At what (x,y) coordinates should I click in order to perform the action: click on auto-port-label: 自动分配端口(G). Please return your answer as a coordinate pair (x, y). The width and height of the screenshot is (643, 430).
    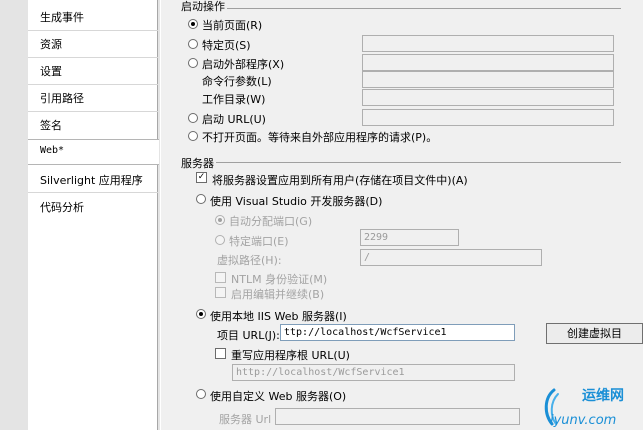
    Looking at the image, I should click on (271, 221).